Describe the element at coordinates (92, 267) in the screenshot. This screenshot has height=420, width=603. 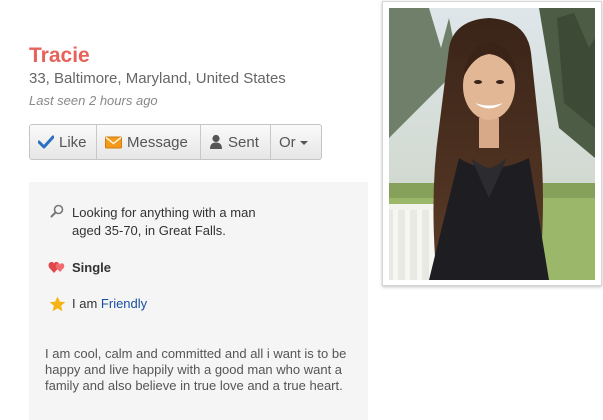
I see `relationship-status: Single` at that location.